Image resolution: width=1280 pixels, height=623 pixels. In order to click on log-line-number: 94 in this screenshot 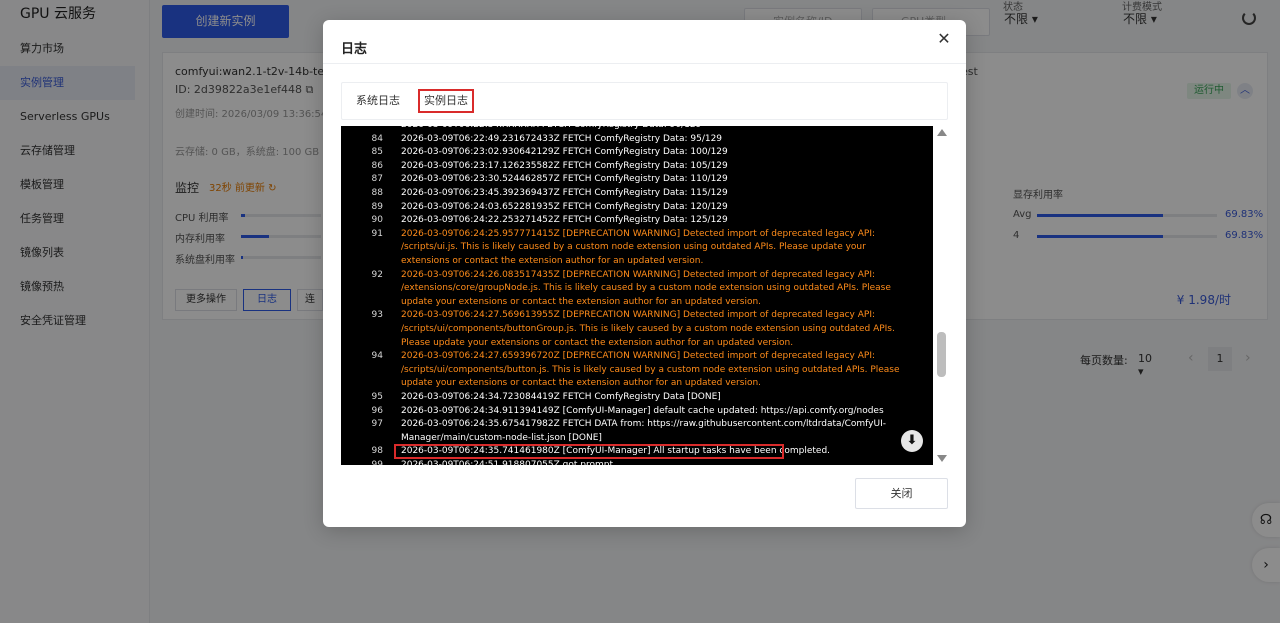, I will do `click(377, 356)`.